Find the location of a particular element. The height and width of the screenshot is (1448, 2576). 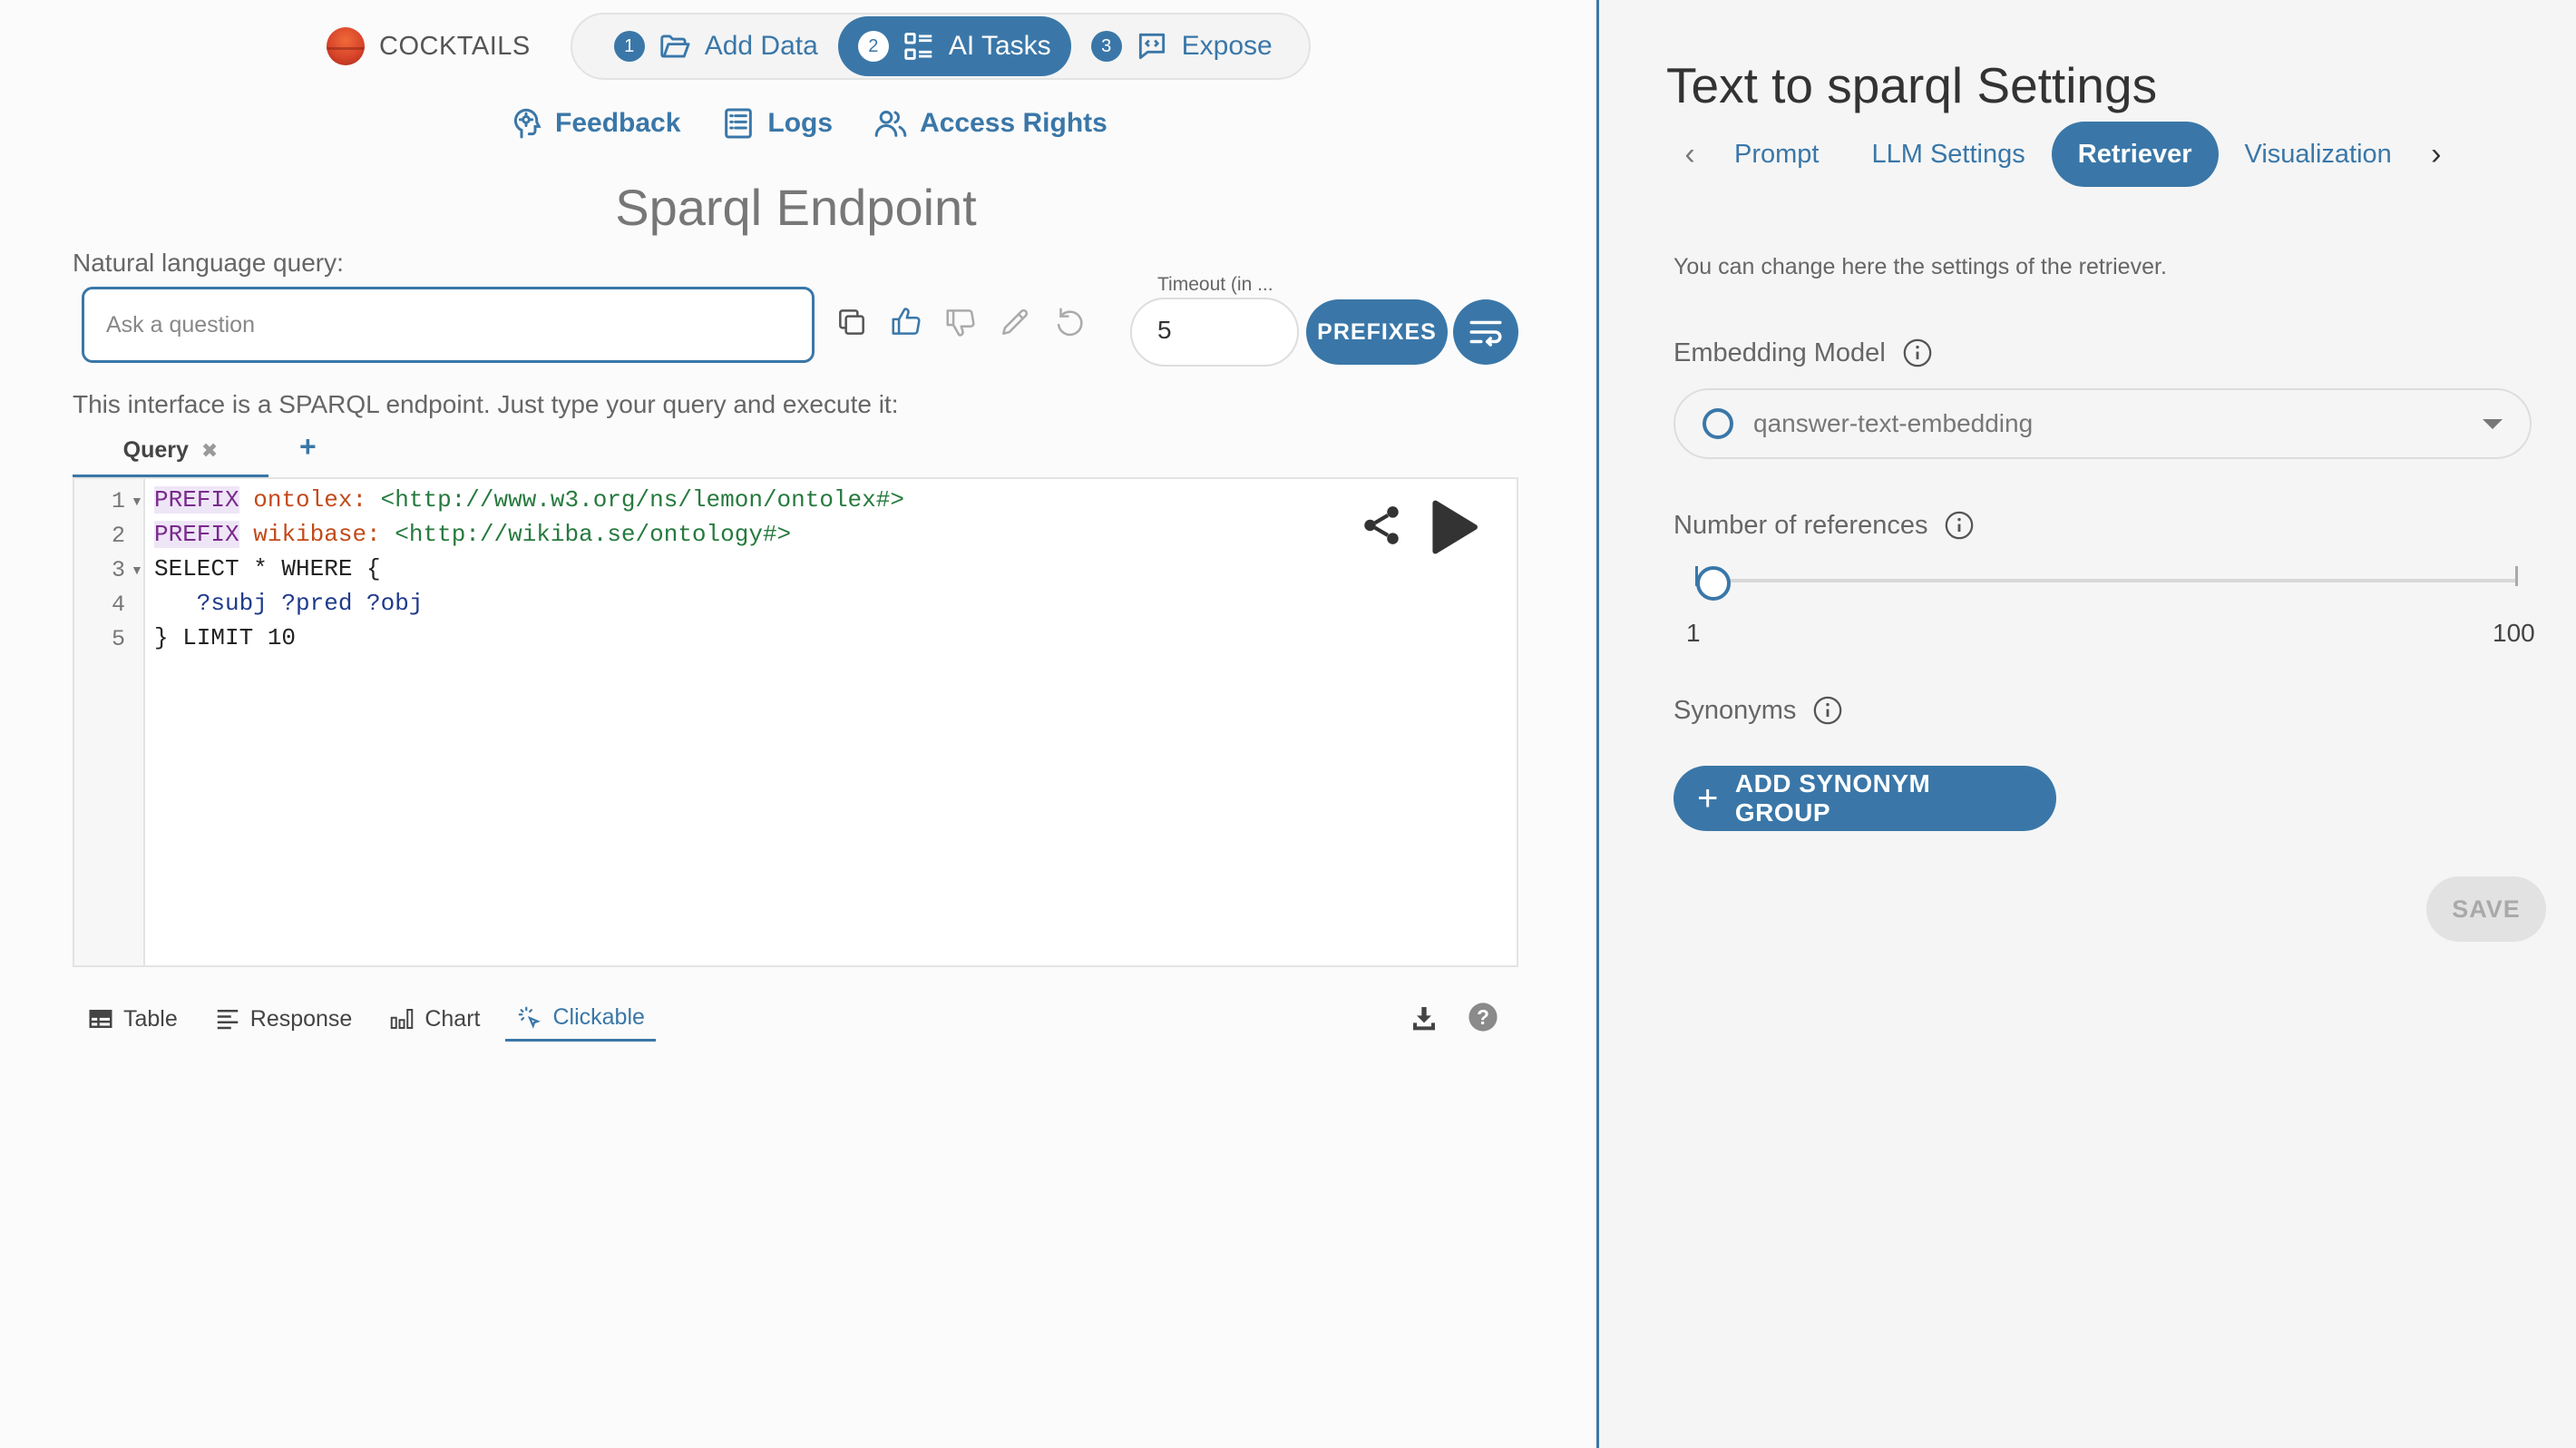

code-prefix: ontolex: is located at coordinates (310, 500).